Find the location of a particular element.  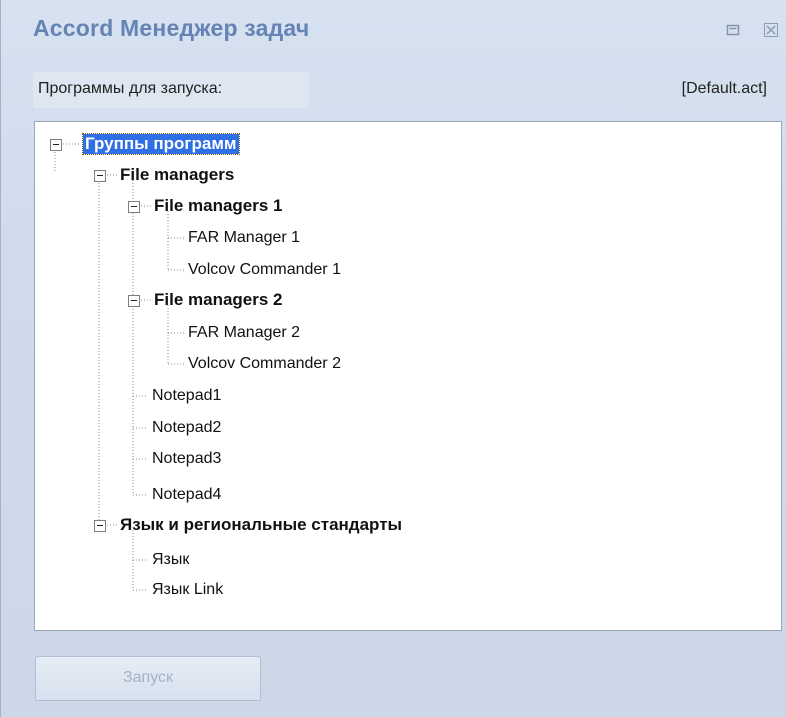

run-button: Запуск is located at coordinates (148, 678).